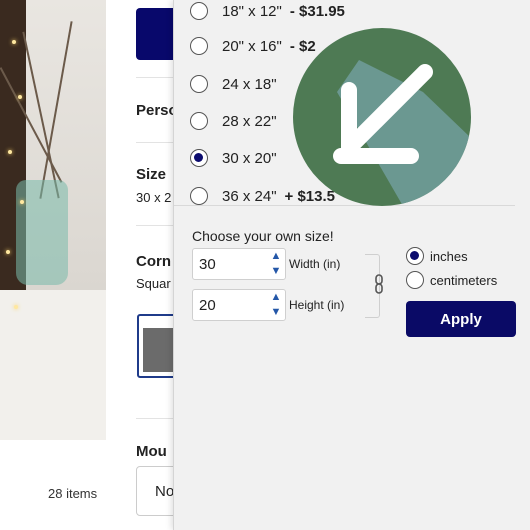 The image size is (530, 530). Describe the element at coordinates (449, 256) in the screenshot. I see `unit-inches-label: inches` at that location.